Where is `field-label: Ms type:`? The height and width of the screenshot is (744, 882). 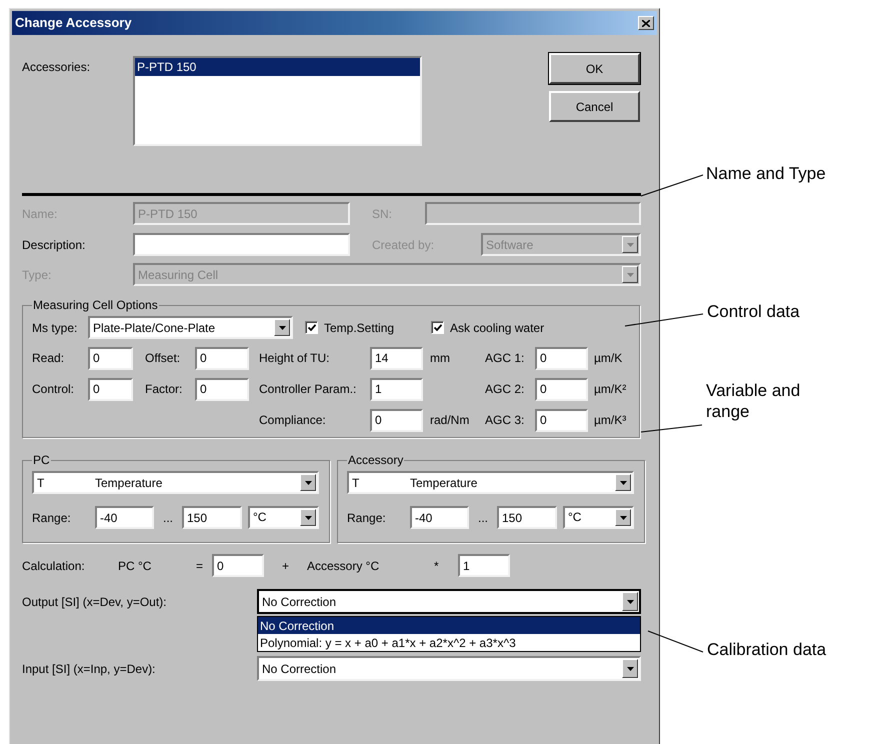 field-label: Ms type: is located at coordinates (55, 328).